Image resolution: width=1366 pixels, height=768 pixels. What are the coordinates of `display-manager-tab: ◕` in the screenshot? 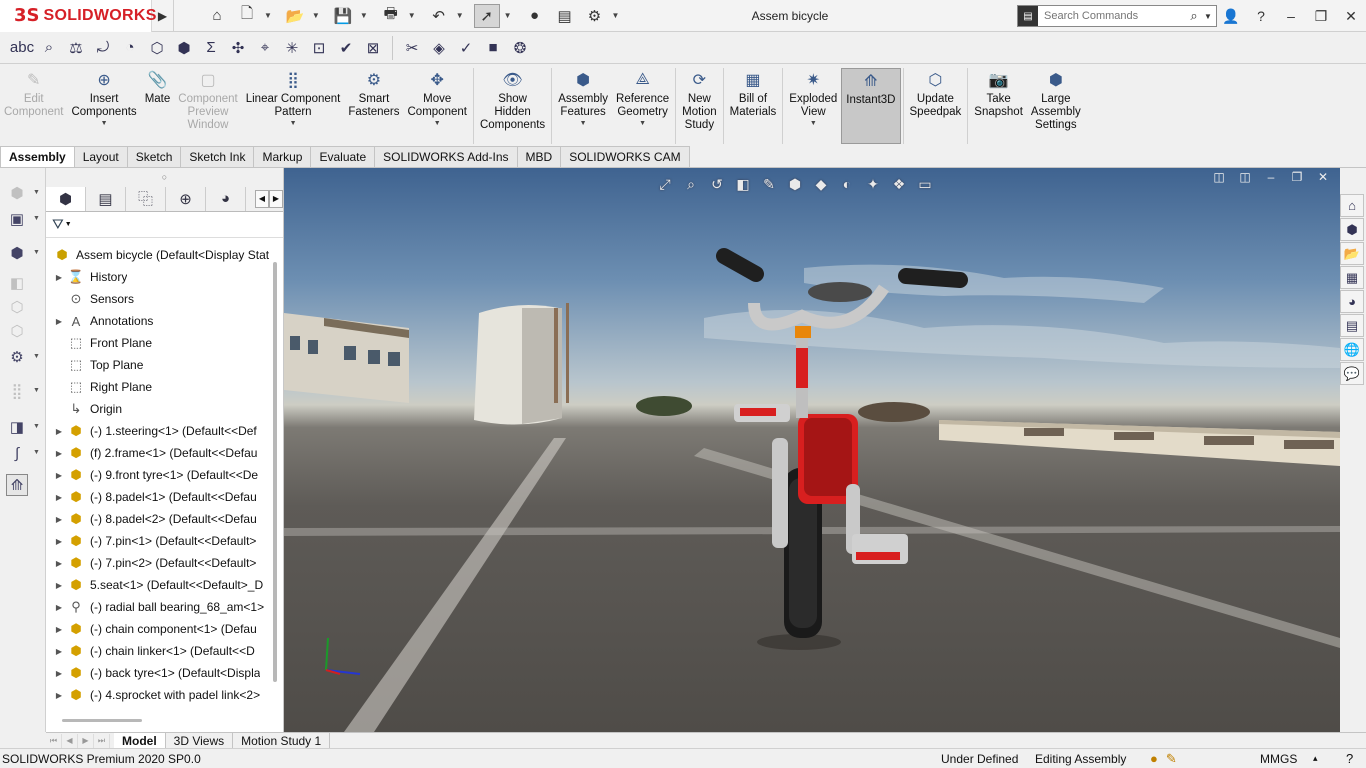 It's located at (226, 198).